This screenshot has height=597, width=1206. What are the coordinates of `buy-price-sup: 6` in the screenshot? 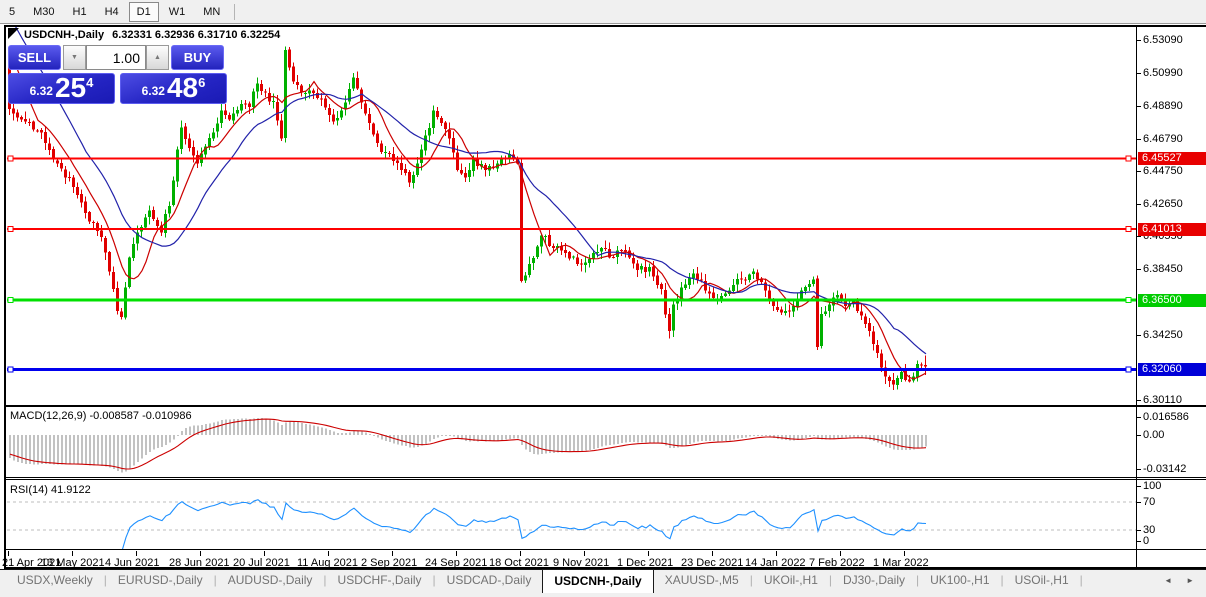 It's located at (202, 82).